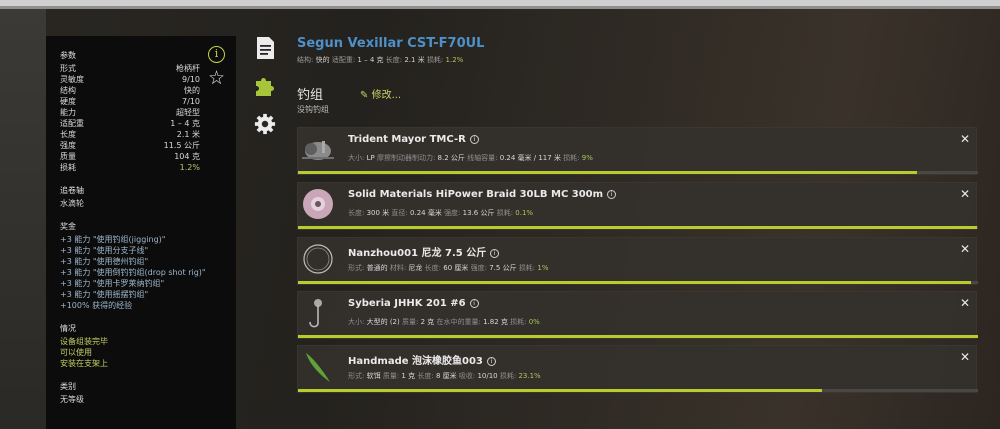 This screenshot has width=1000, height=429. Describe the element at coordinates (130, 79) in the screenshot. I see `stat-row: 灵敏度 9/10` at that location.